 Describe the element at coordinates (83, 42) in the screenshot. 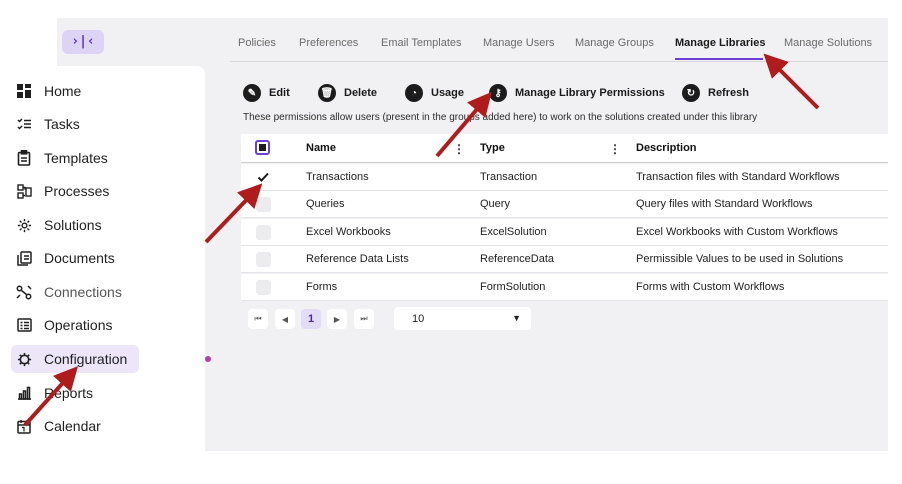

I see `sidebar-collapse-button: ›|‹` at that location.